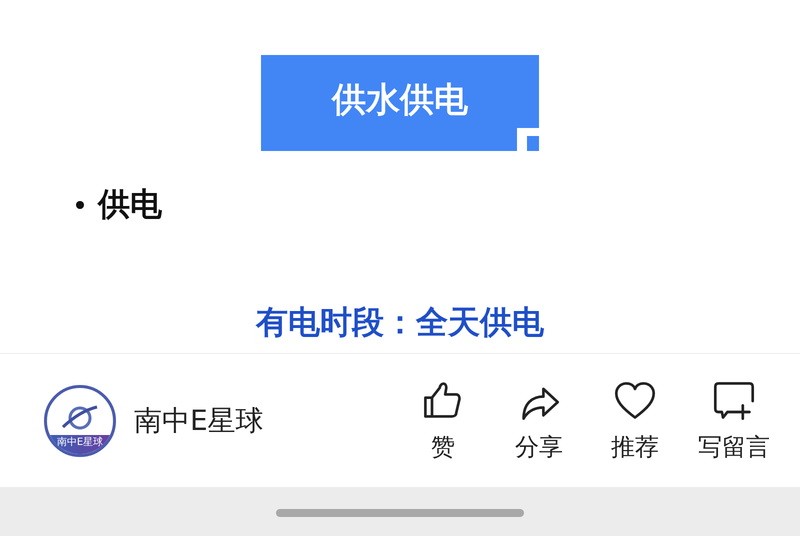 Image resolution: width=800 pixels, height=536 pixels. Describe the element at coordinates (80, 420) in the screenshot. I see `account-logo: 南中E星球` at that location.